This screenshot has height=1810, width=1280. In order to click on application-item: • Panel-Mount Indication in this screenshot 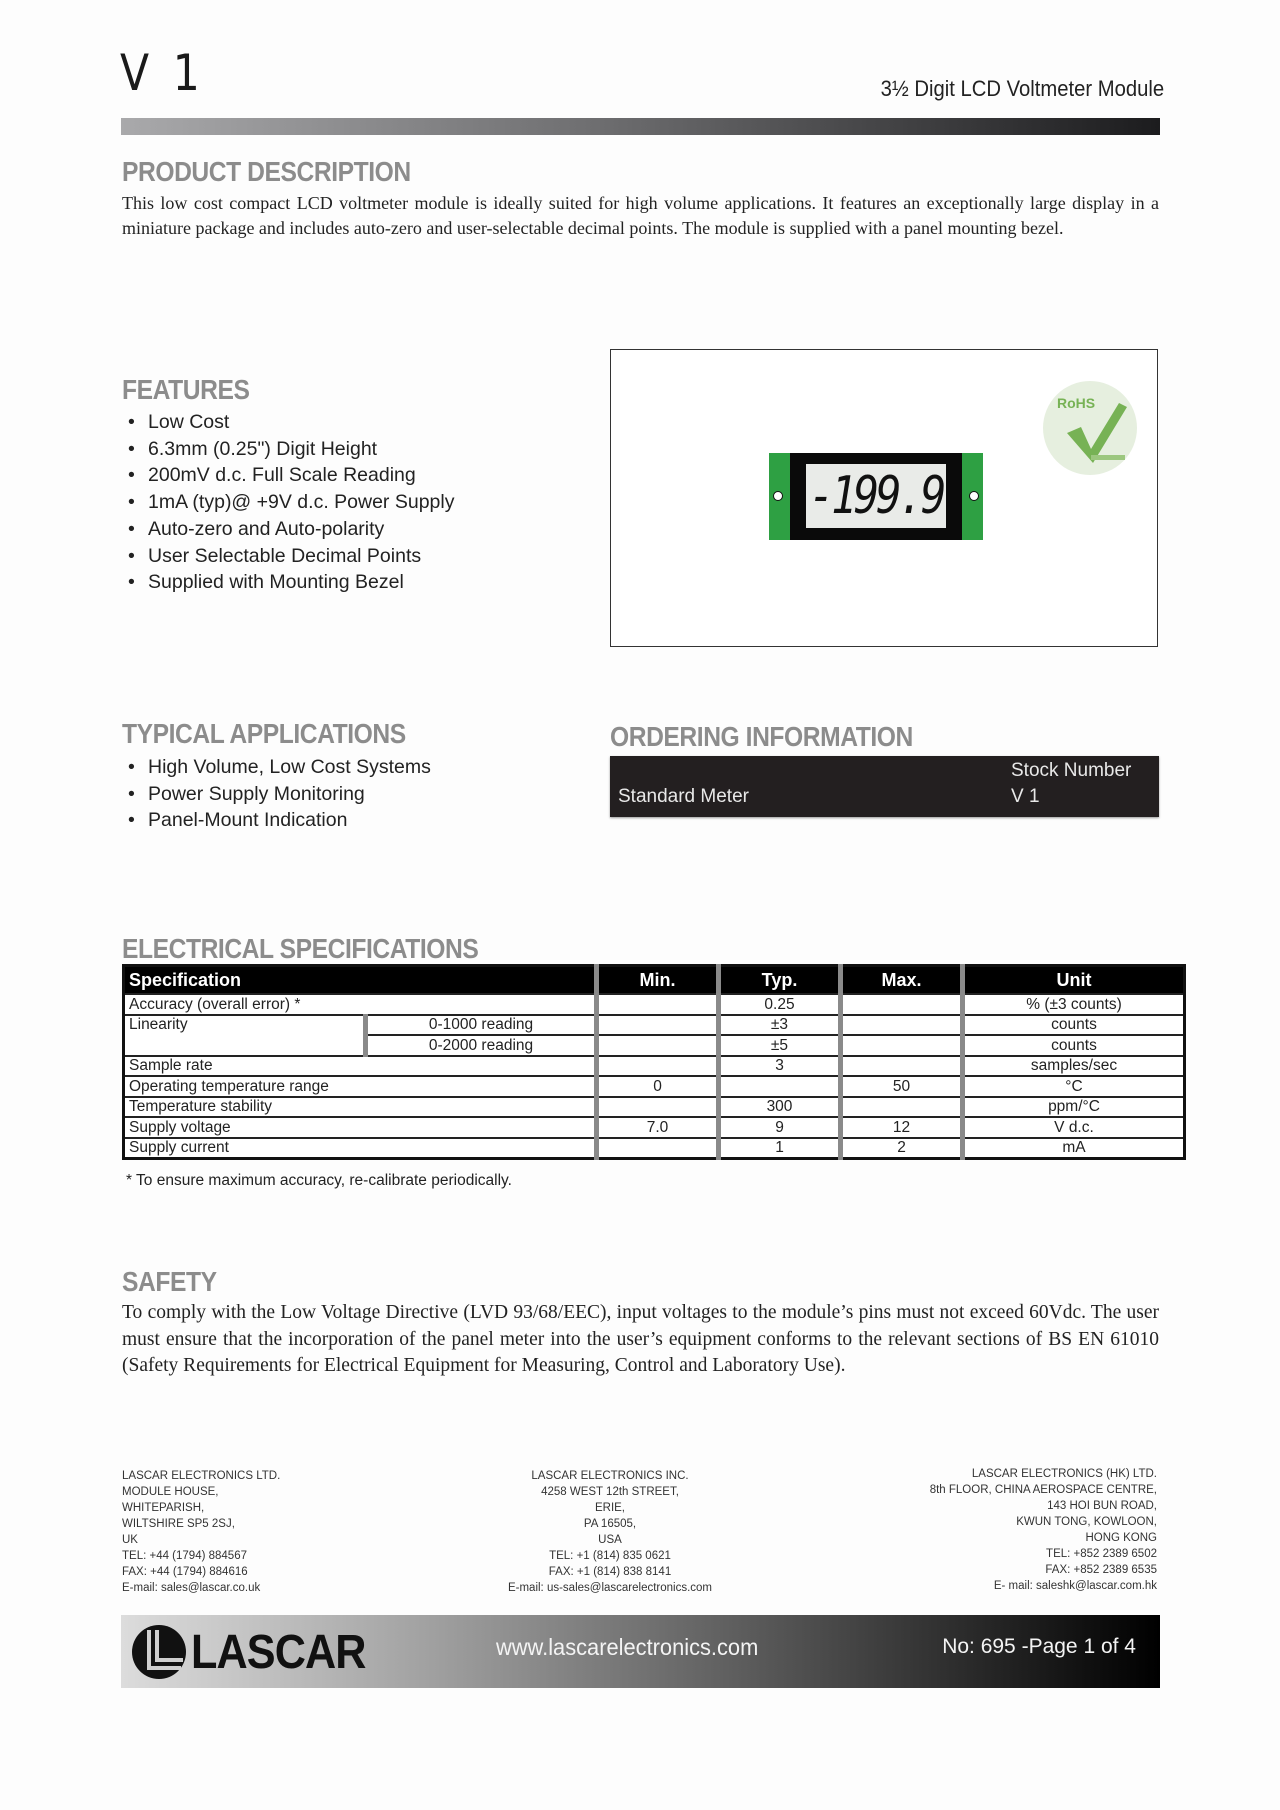, I will do `click(238, 820)`.